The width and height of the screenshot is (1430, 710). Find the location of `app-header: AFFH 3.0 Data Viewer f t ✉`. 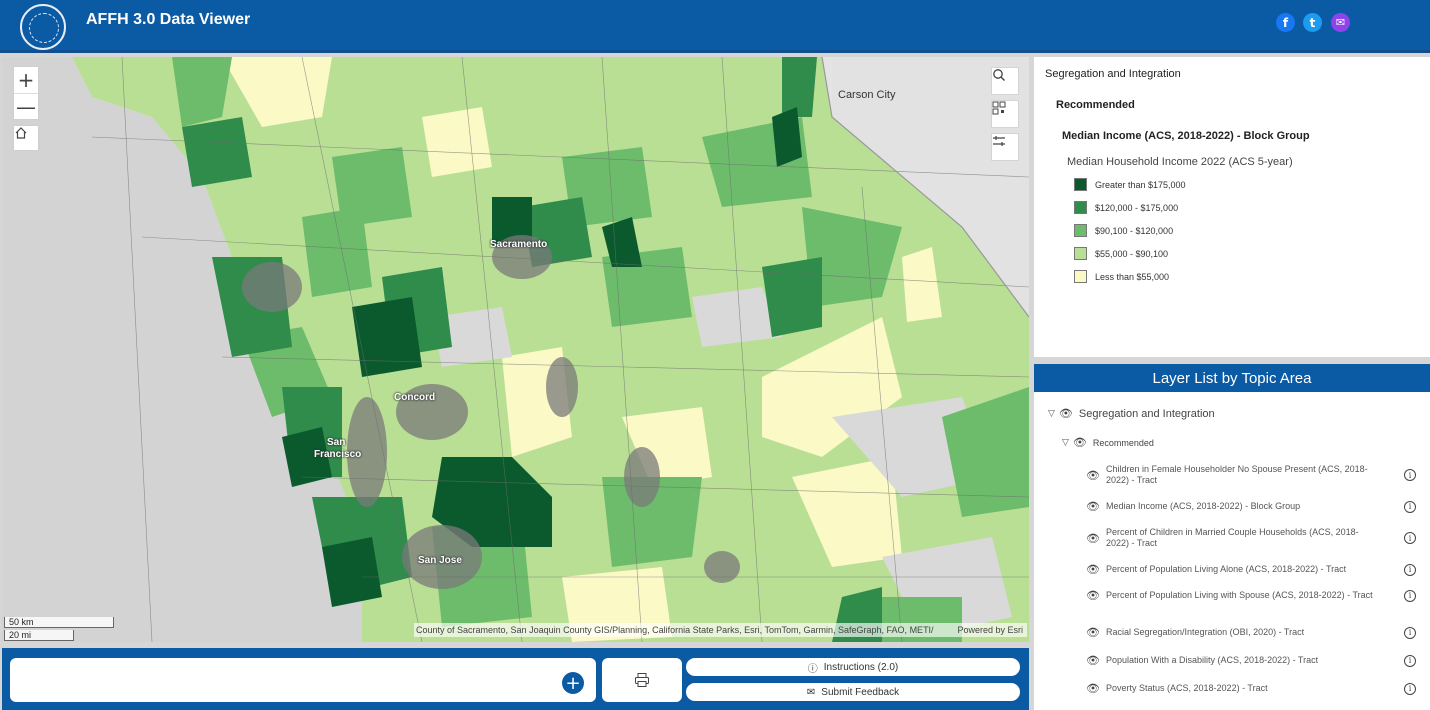

app-header: AFFH 3.0 Data Viewer f t ✉ is located at coordinates (715, 26).